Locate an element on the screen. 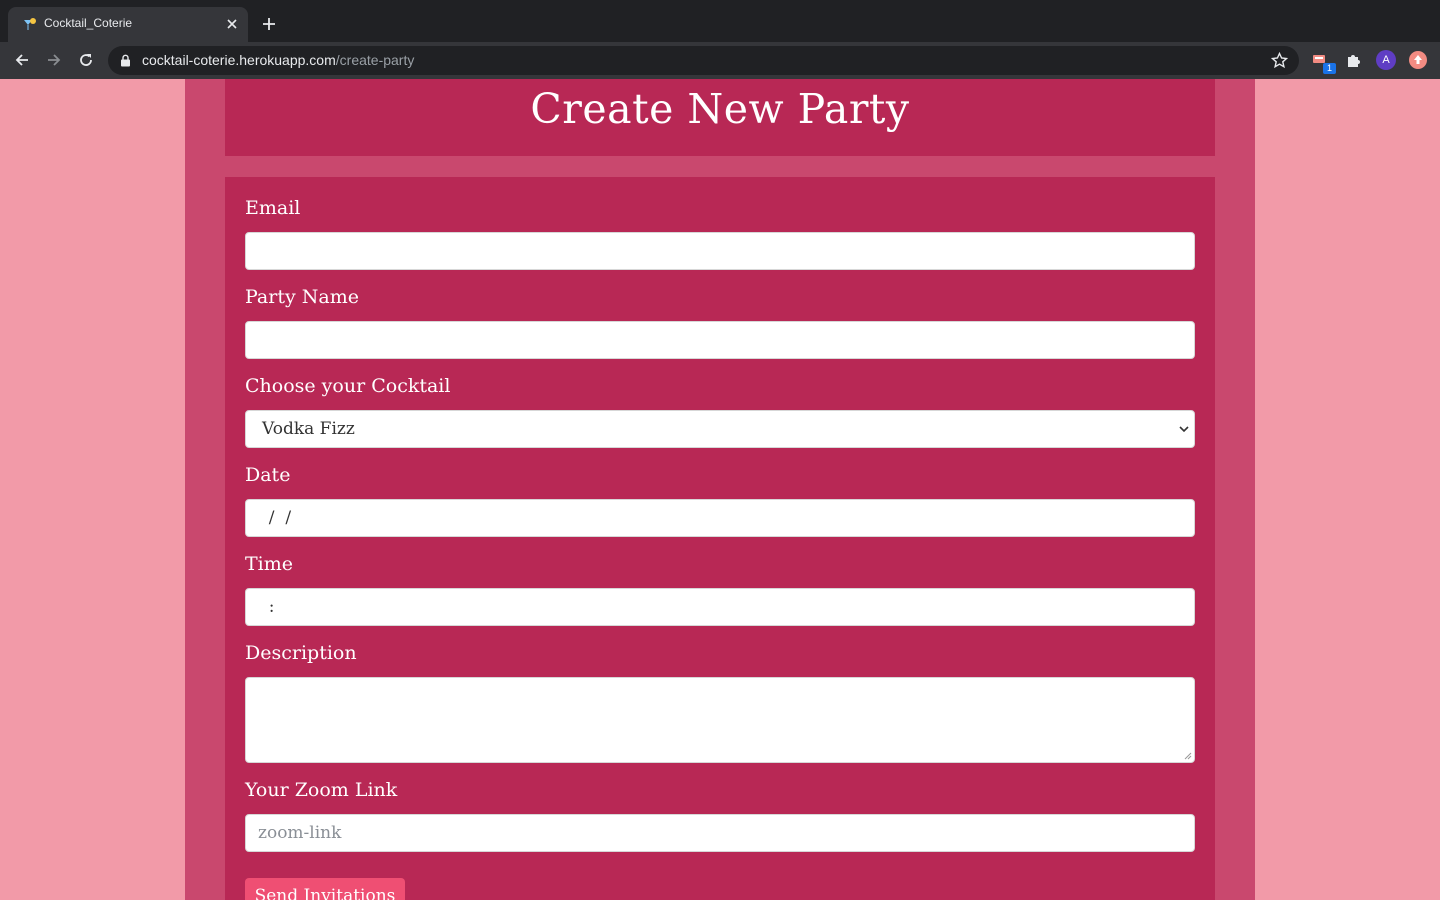 The width and height of the screenshot is (1440, 900). resize-grip-icon is located at coordinates (1188, 756).